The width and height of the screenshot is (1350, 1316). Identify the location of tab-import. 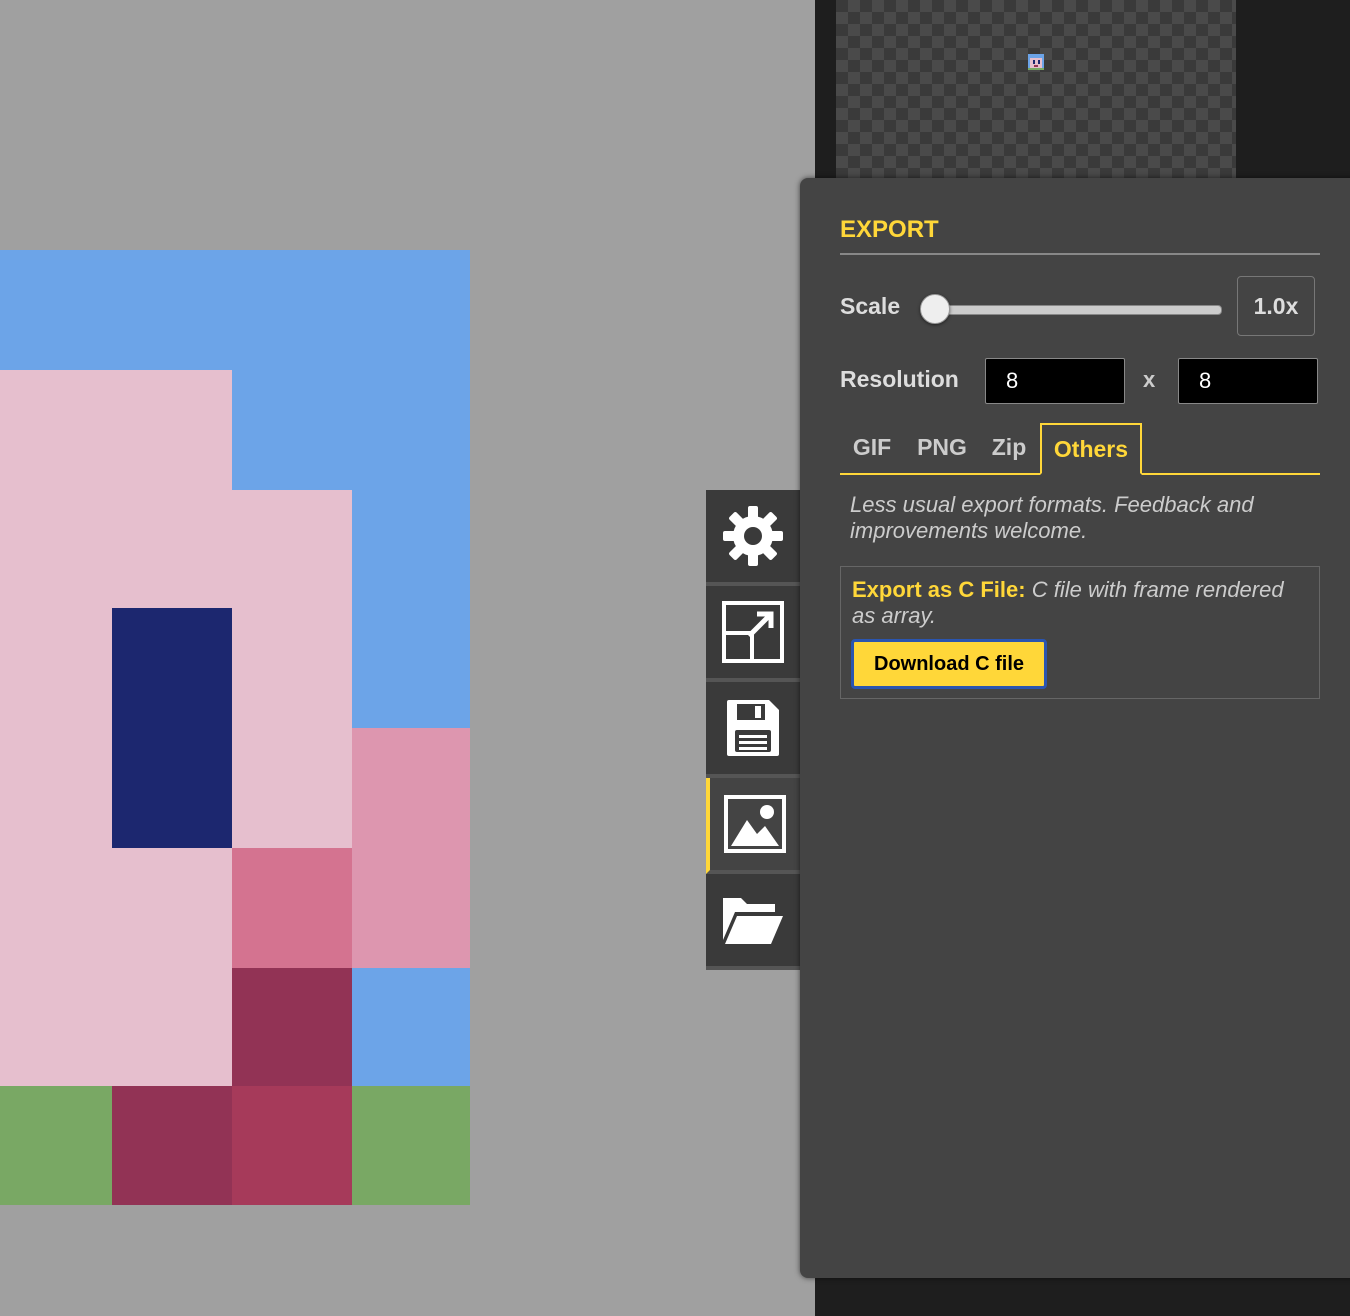
(753, 922).